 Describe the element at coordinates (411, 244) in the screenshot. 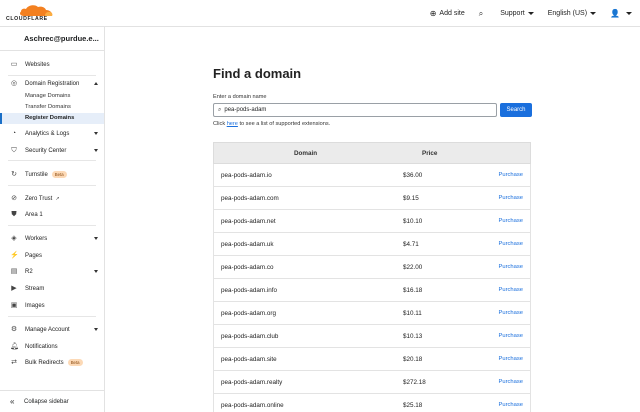

I see `price-cell: $4.71` at that location.